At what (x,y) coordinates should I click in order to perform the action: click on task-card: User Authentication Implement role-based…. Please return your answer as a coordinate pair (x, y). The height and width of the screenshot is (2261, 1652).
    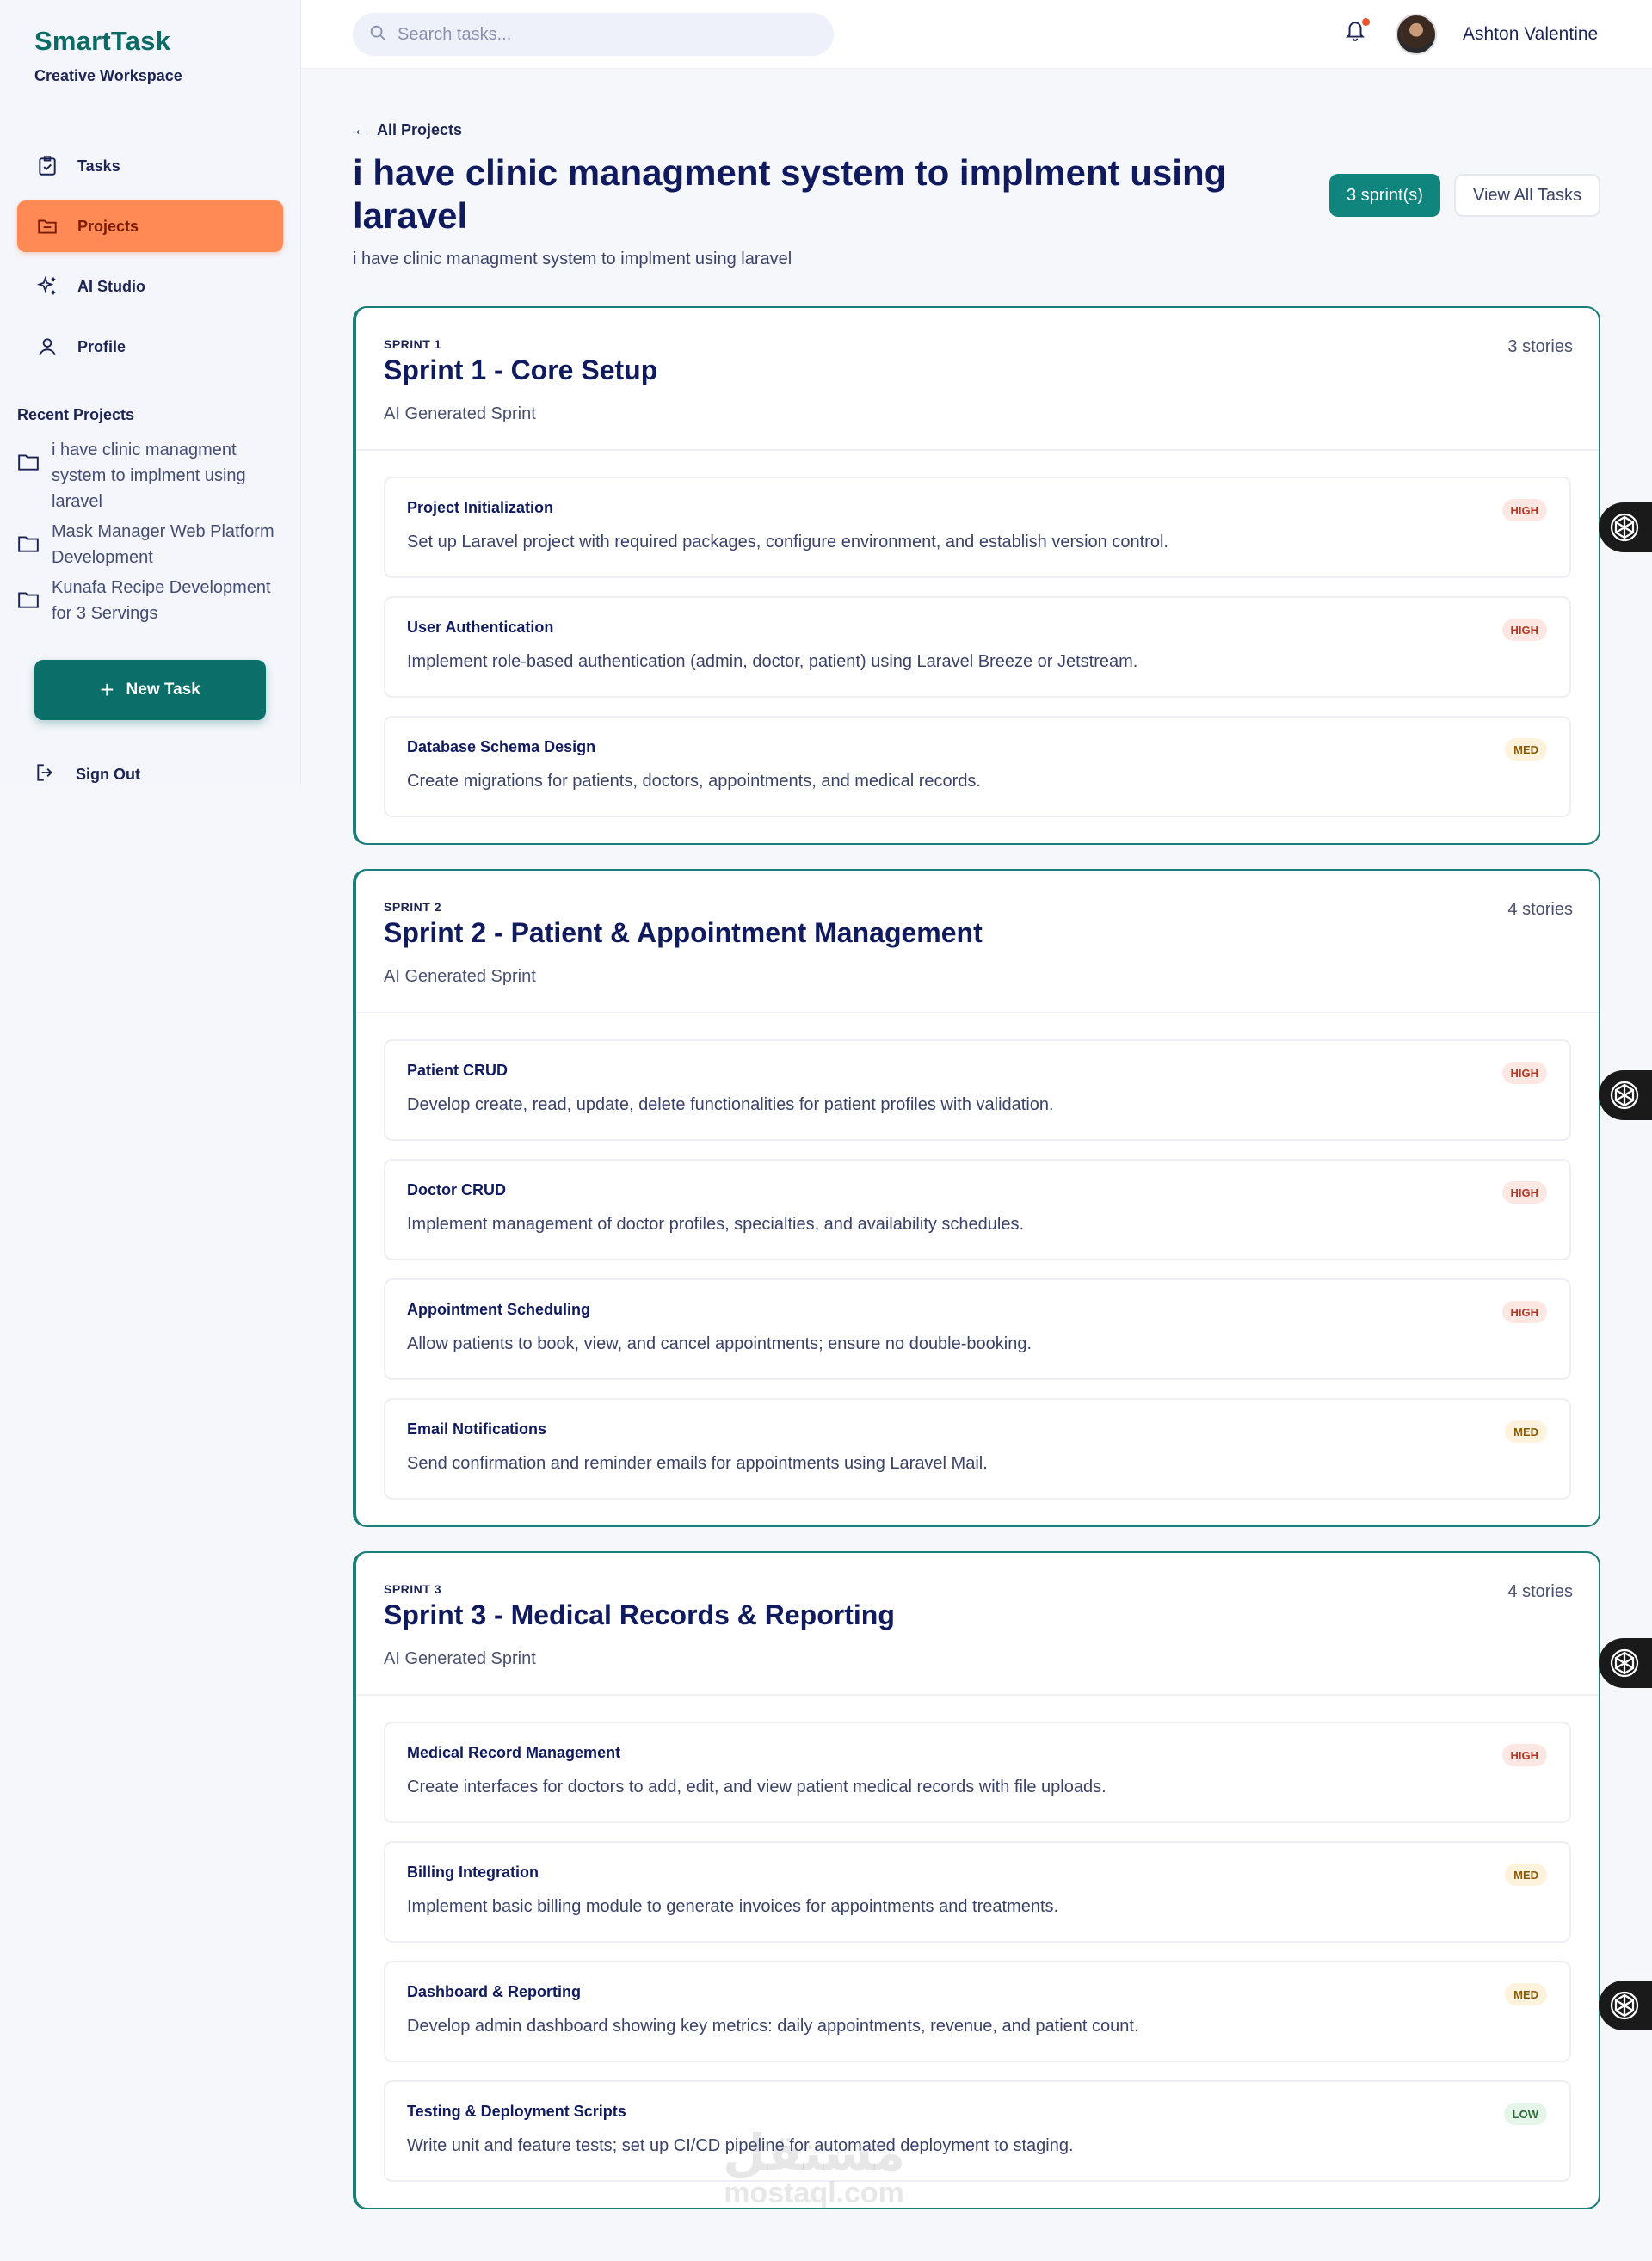
    Looking at the image, I should click on (977, 647).